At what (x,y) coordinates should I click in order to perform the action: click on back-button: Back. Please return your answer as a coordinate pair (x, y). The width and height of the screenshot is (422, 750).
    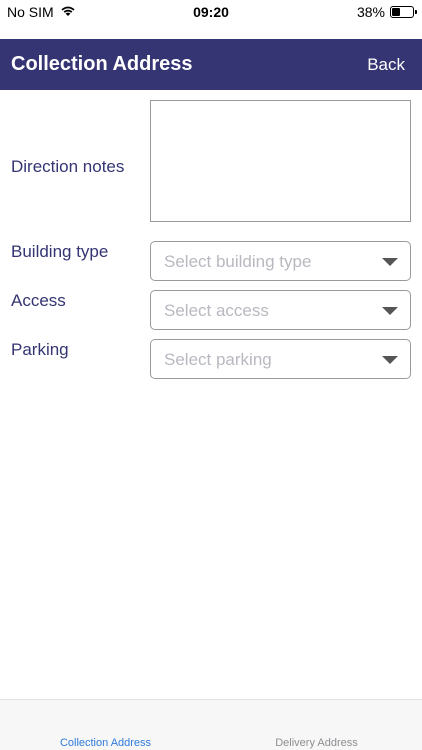
    Looking at the image, I should click on (386, 65).